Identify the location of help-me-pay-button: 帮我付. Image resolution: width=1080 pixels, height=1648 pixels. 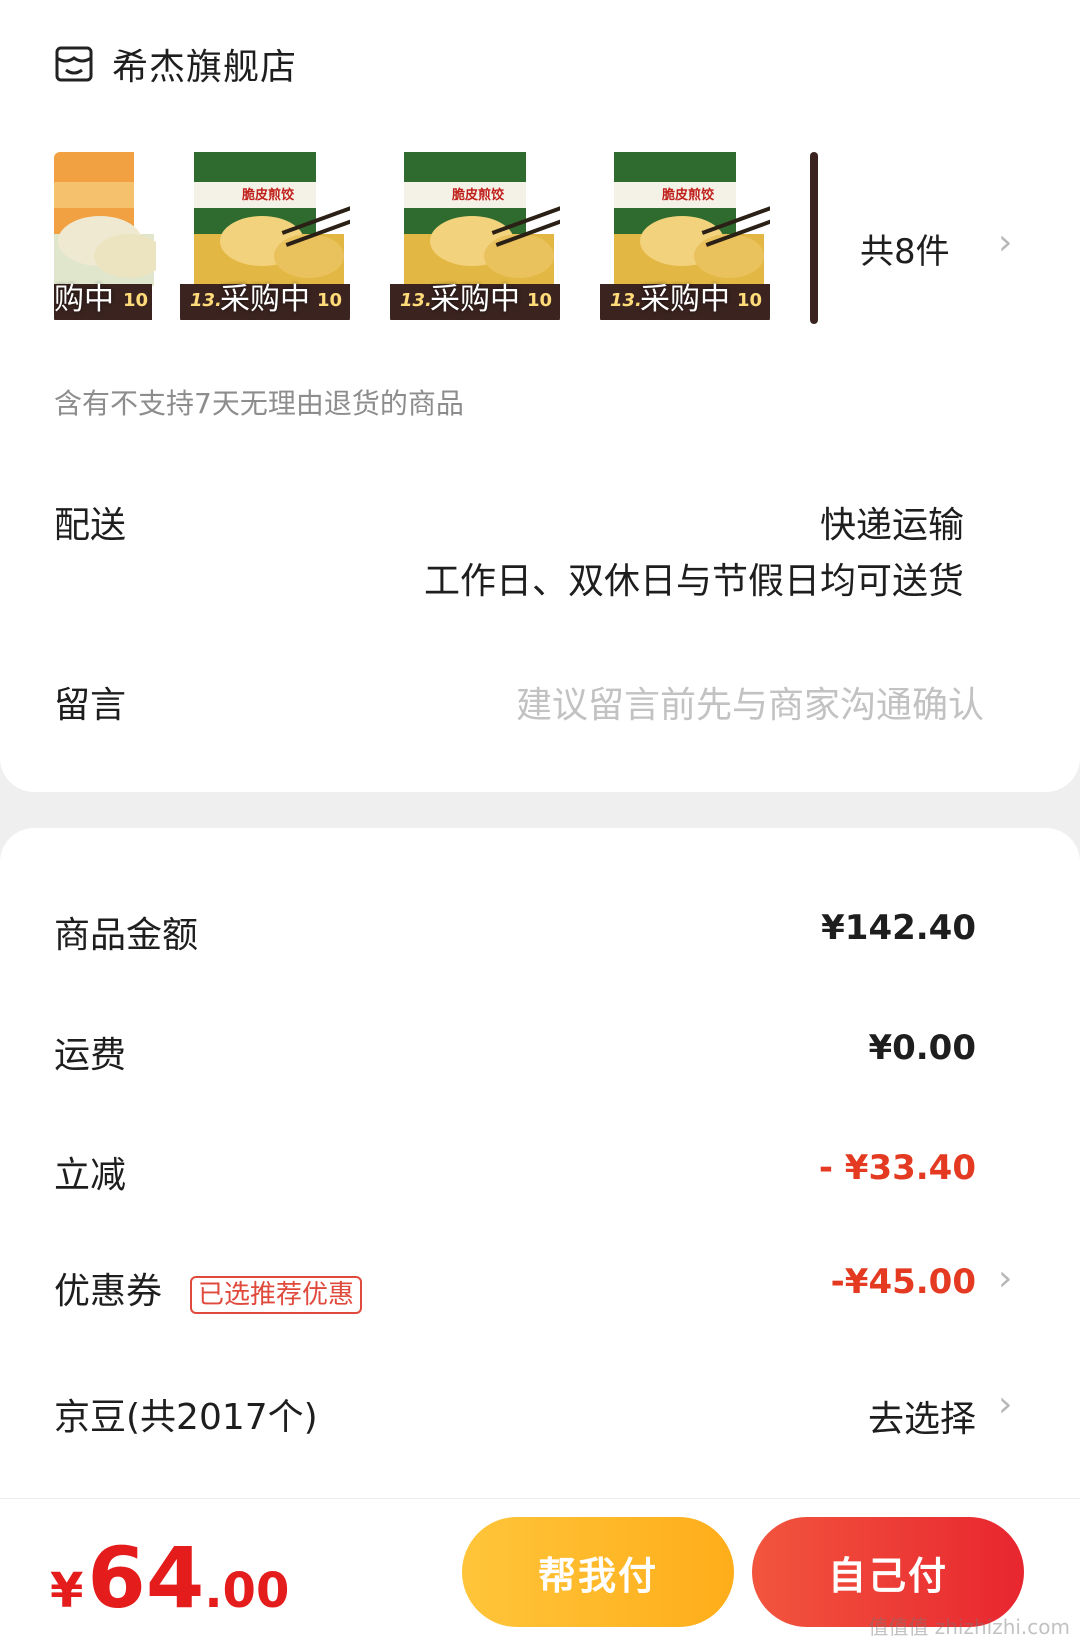
(598, 1572).